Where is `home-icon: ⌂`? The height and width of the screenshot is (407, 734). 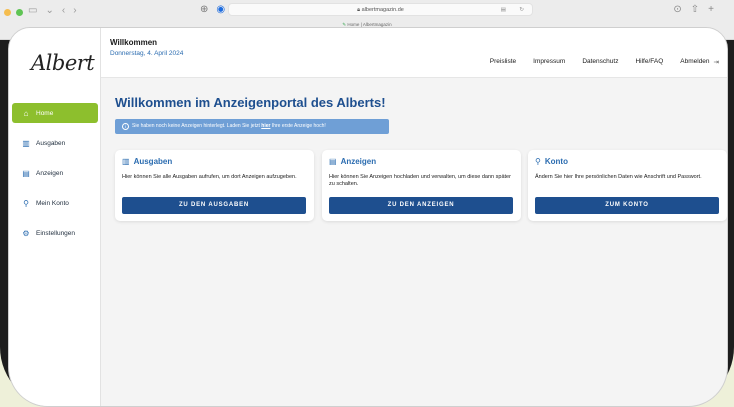
home-icon: ⌂ is located at coordinates (26, 113).